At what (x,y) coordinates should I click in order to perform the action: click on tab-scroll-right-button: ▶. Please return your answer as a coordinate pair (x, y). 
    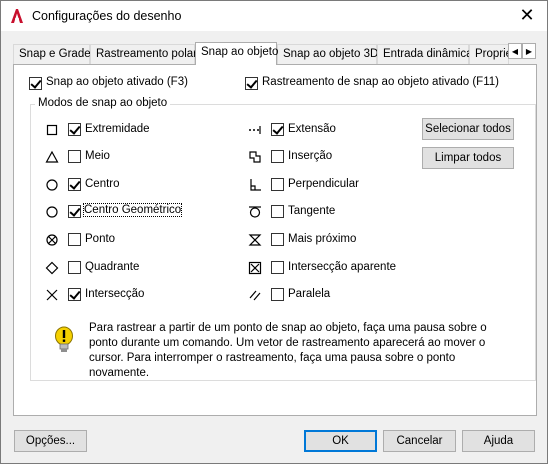
    Looking at the image, I should click on (529, 51).